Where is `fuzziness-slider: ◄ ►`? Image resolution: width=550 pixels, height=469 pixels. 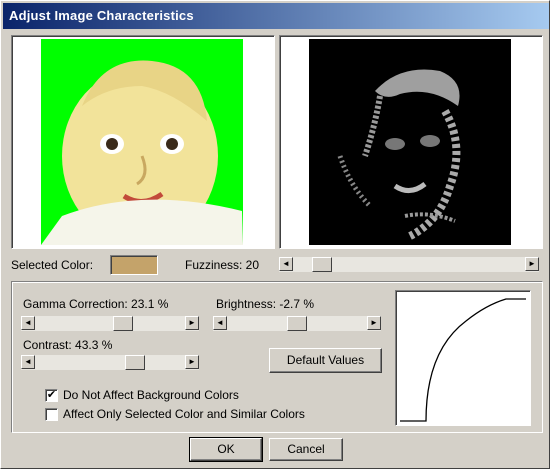
fuzziness-slider: ◄ ► is located at coordinates (409, 264).